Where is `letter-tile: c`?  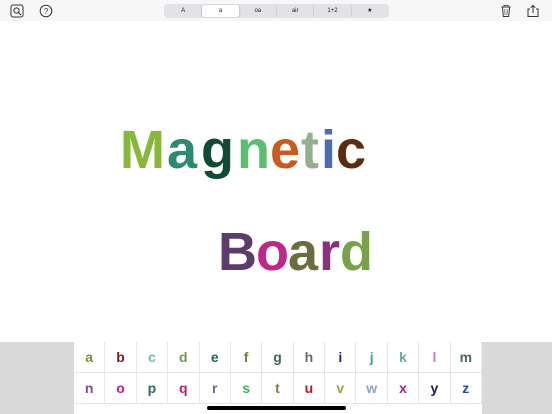
letter-tile: c is located at coordinates (351, 150).